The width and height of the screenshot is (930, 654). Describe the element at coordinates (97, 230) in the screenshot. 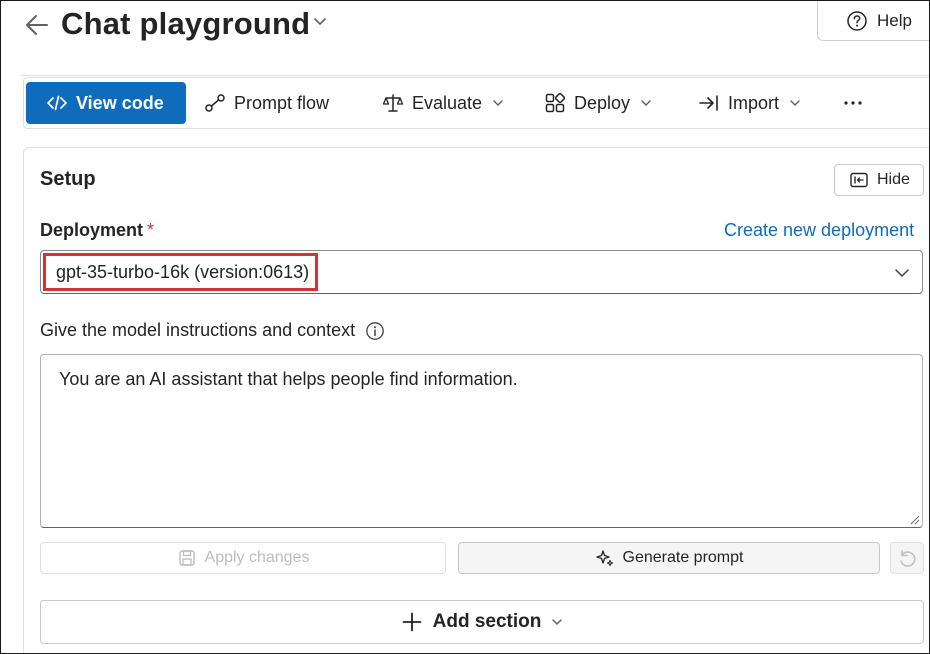

I see `deployment-label: Deployment *` at that location.